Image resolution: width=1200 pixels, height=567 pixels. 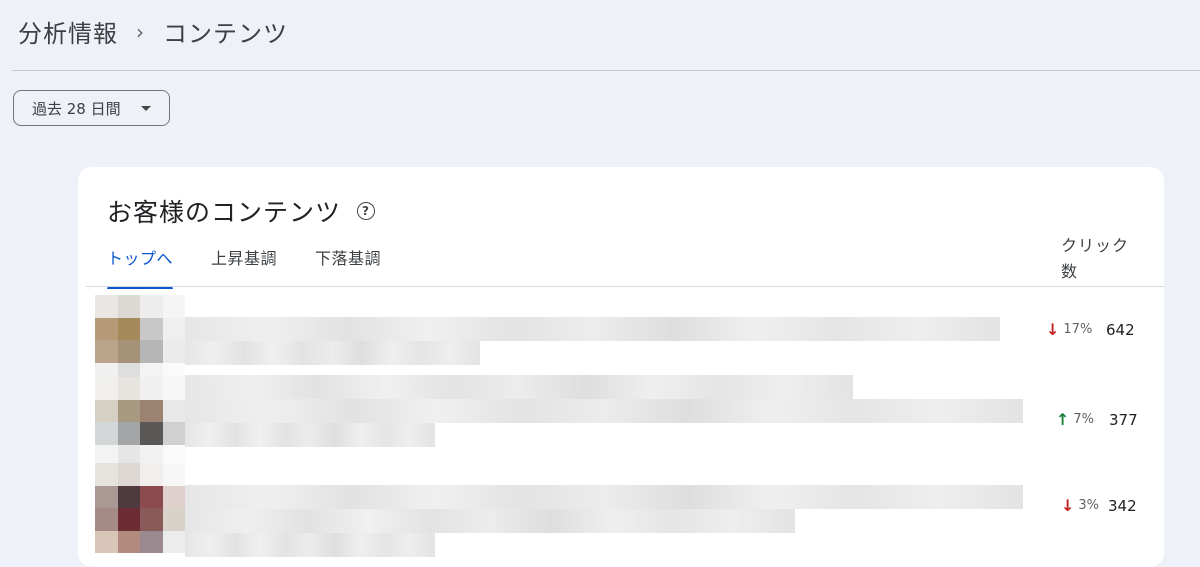 What do you see at coordinates (225, 34) in the screenshot?
I see `breadcrumb-current: コンテンツ` at bounding box center [225, 34].